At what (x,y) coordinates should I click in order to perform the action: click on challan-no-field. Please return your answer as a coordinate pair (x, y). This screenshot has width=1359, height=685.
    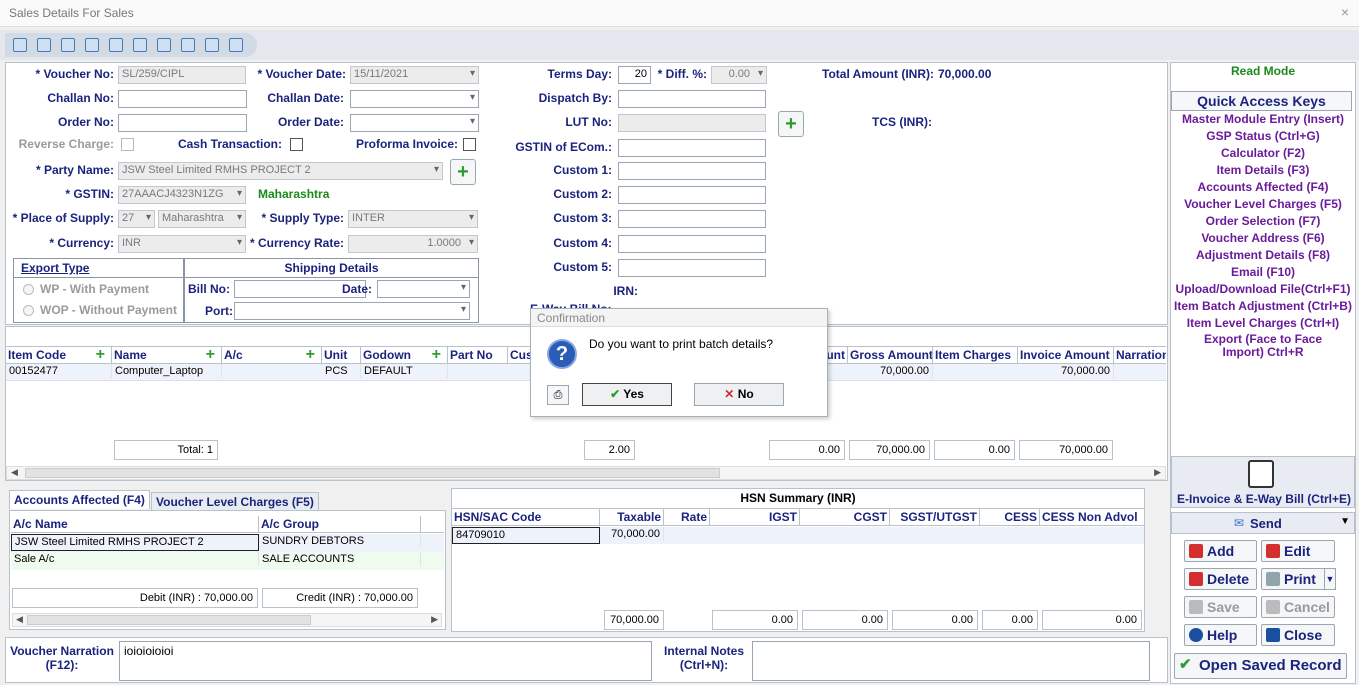
    Looking at the image, I should click on (182, 99).